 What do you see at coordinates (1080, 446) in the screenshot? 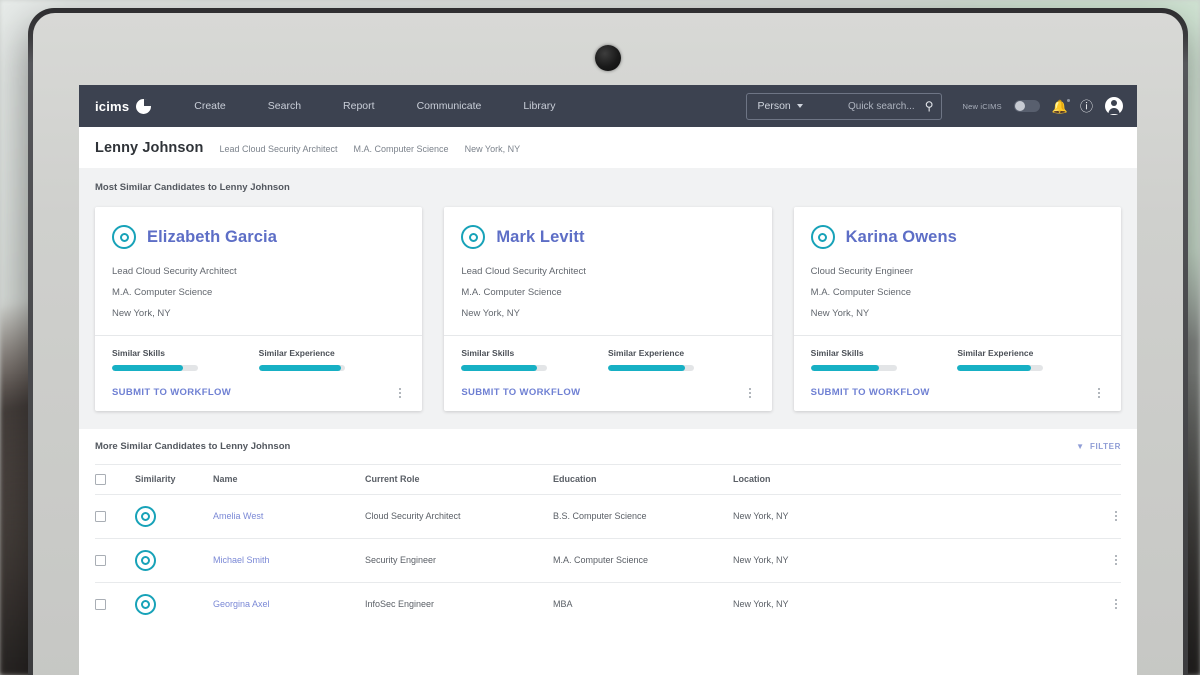
I see `filter-icon: ▼` at bounding box center [1080, 446].